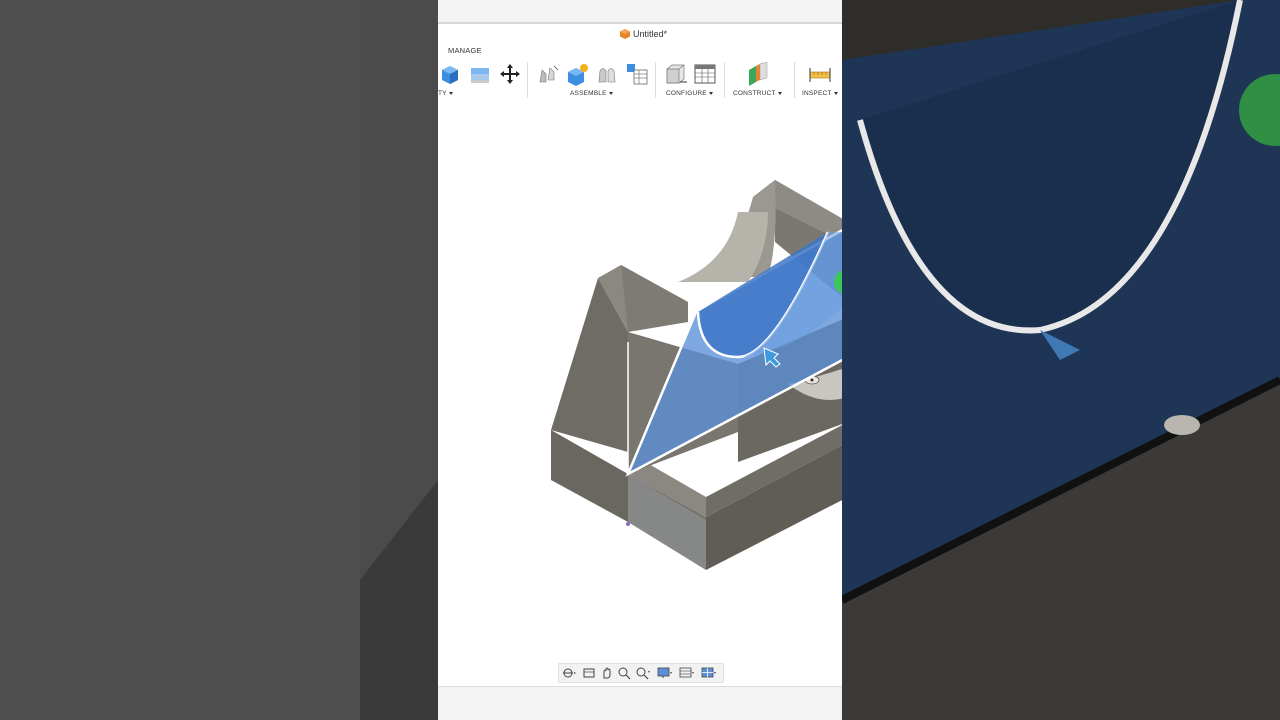 The width and height of the screenshot is (1280, 720). Describe the element at coordinates (591, 93) in the screenshot. I see `group-label-assemble: ASSEMBLE` at that location.